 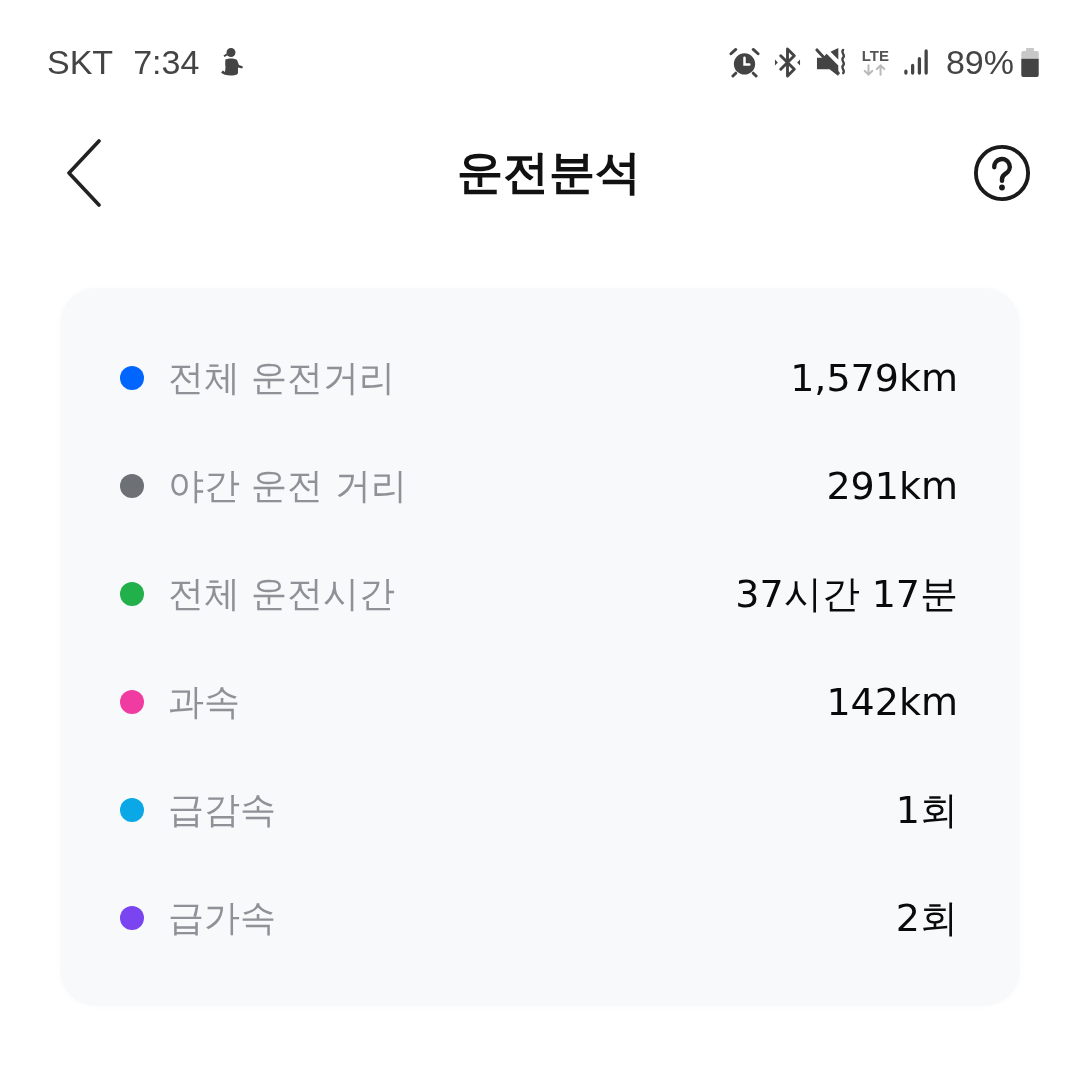 I want to click on stat-label: 과속, so click(x=204, y=701).